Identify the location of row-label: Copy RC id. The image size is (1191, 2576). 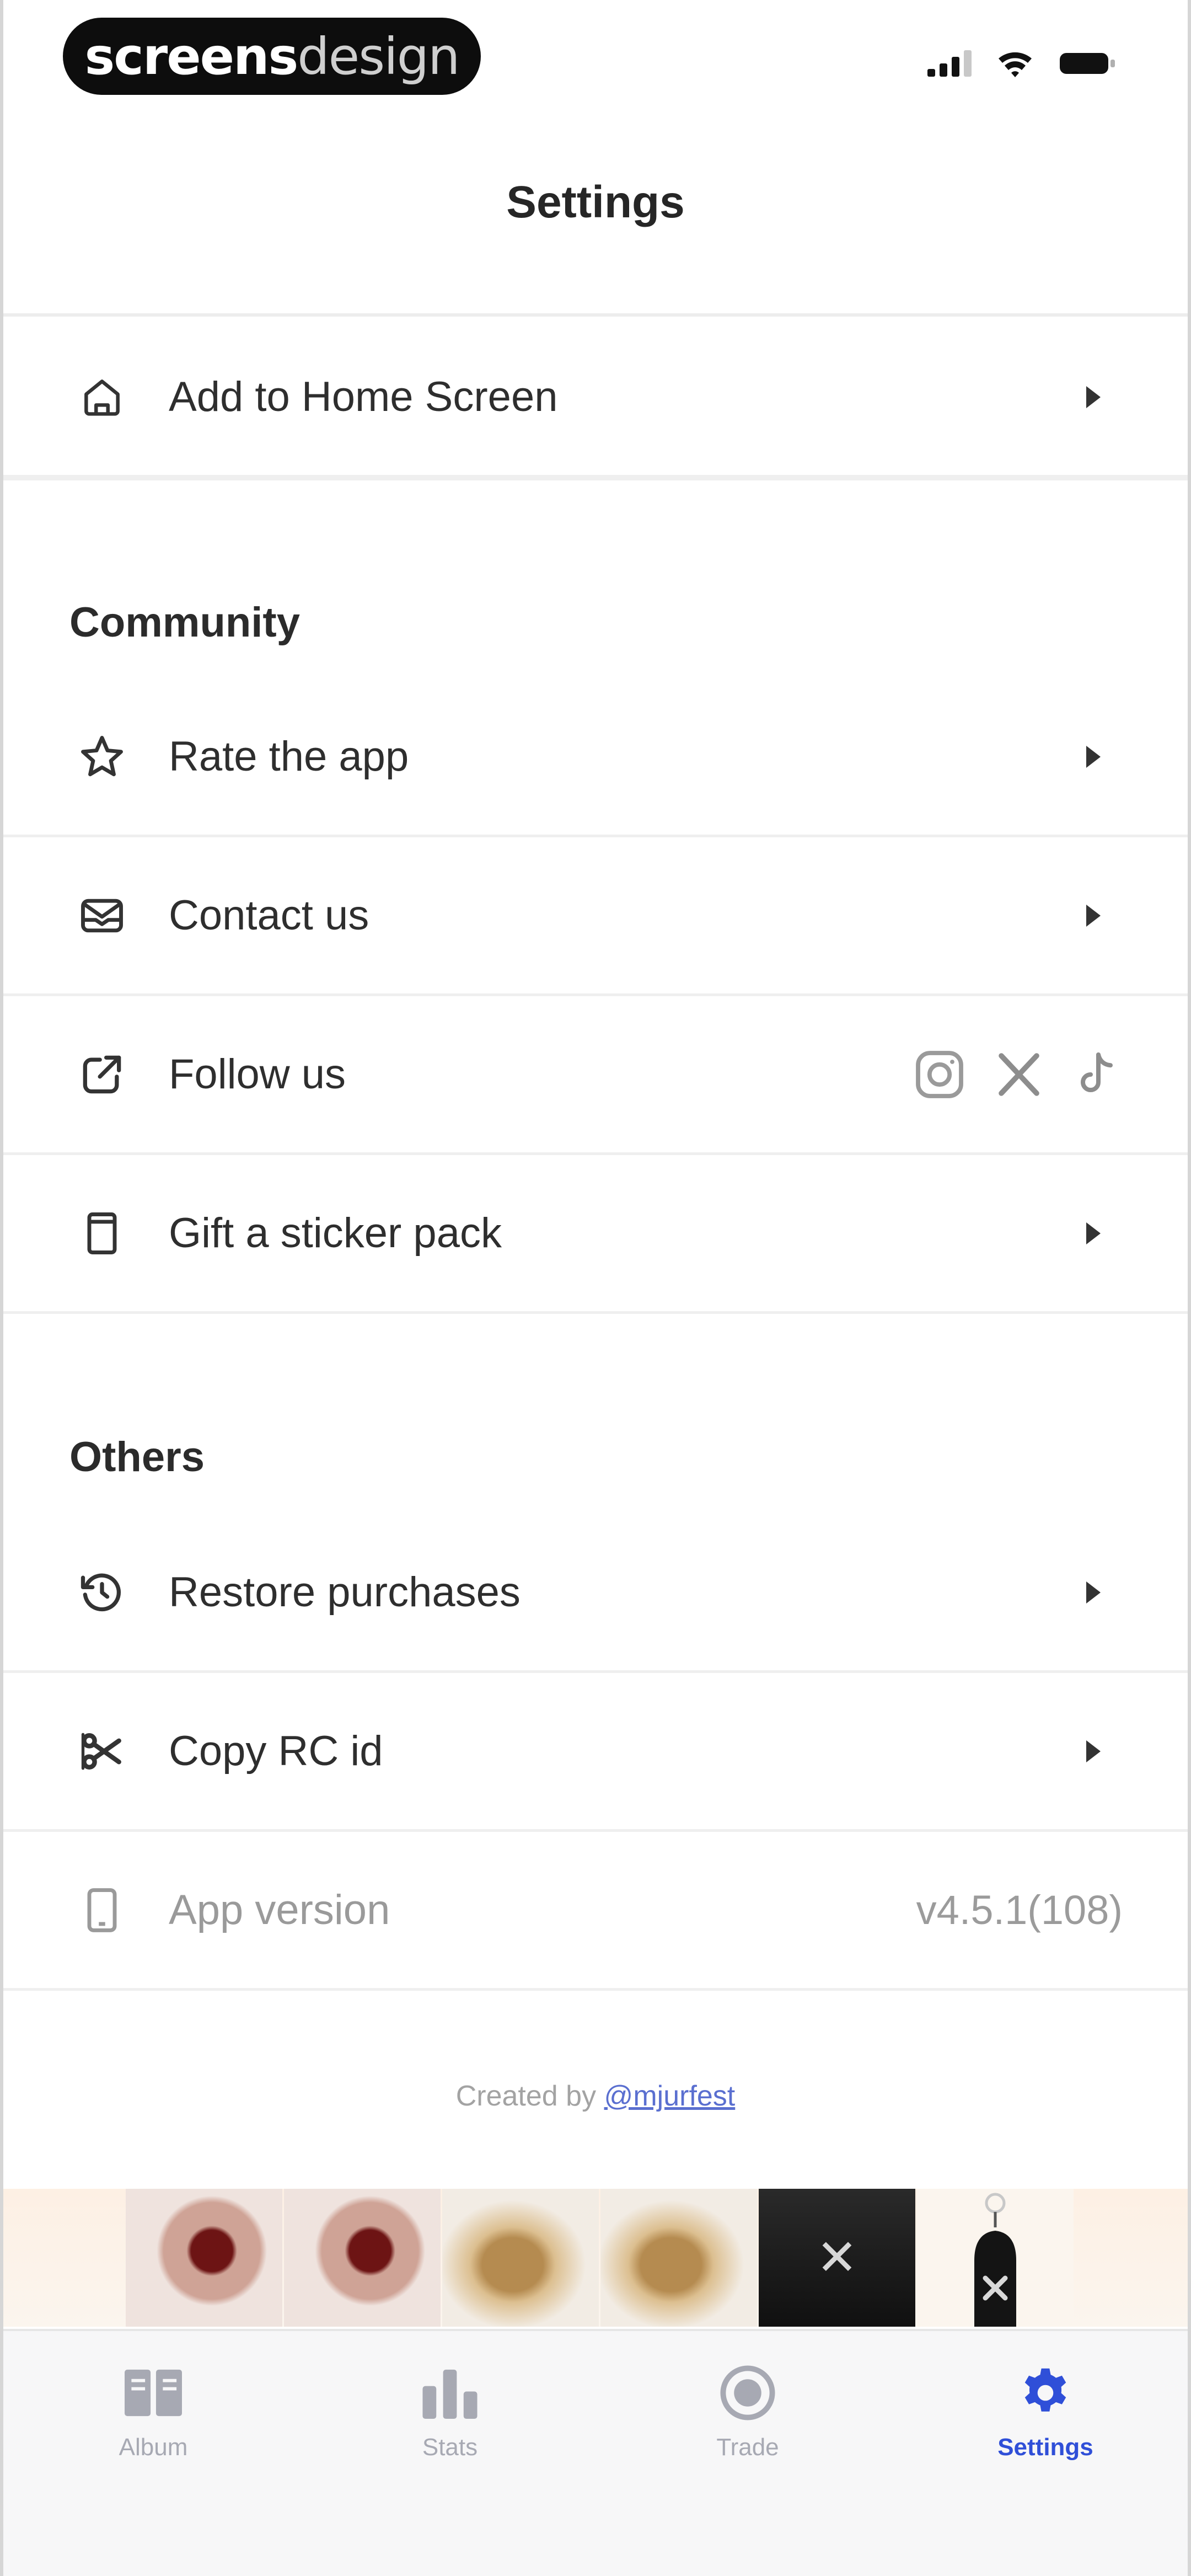
(276, 1751).